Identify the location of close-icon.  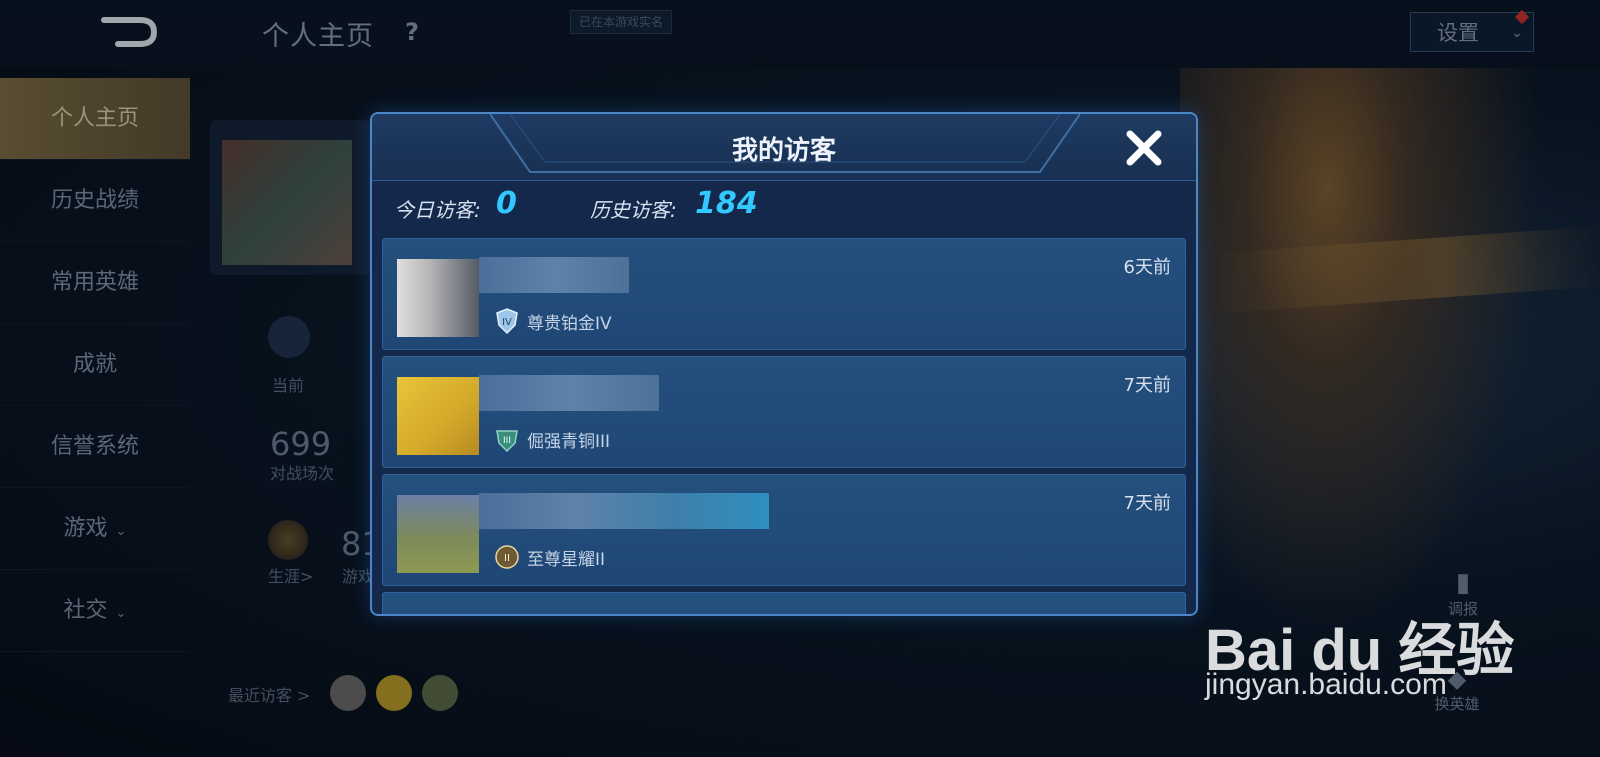
(1144, 148).